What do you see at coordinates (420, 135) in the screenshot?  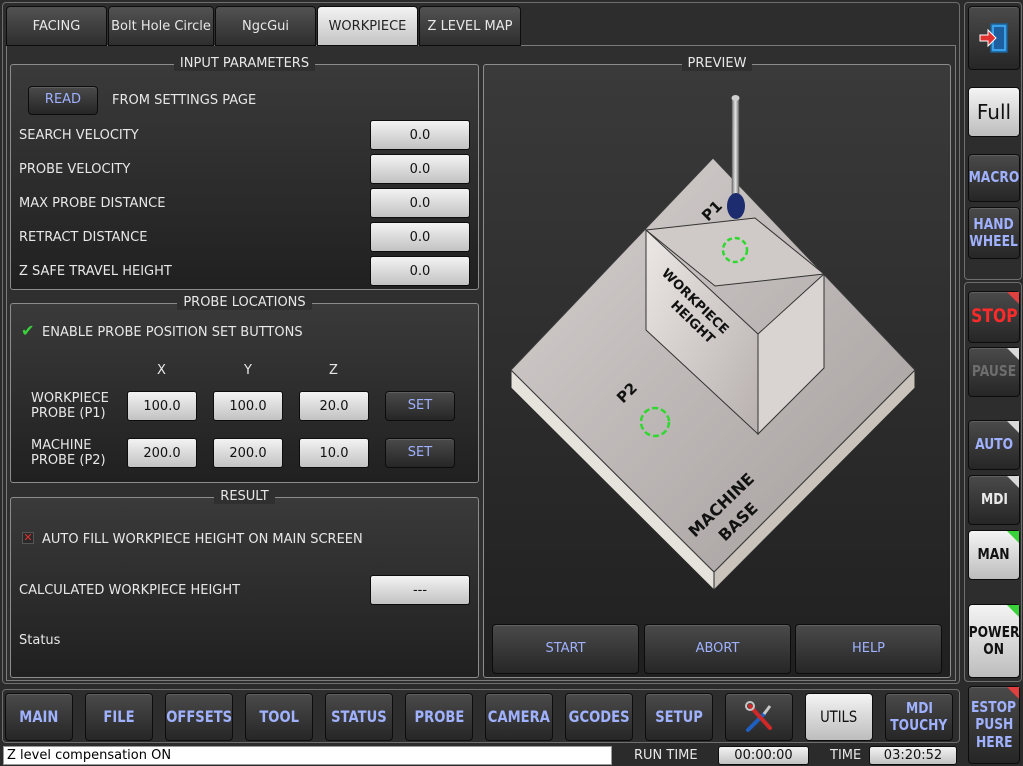 I see `search-velocity-field: 0.0` at bounding box center [420, 135].